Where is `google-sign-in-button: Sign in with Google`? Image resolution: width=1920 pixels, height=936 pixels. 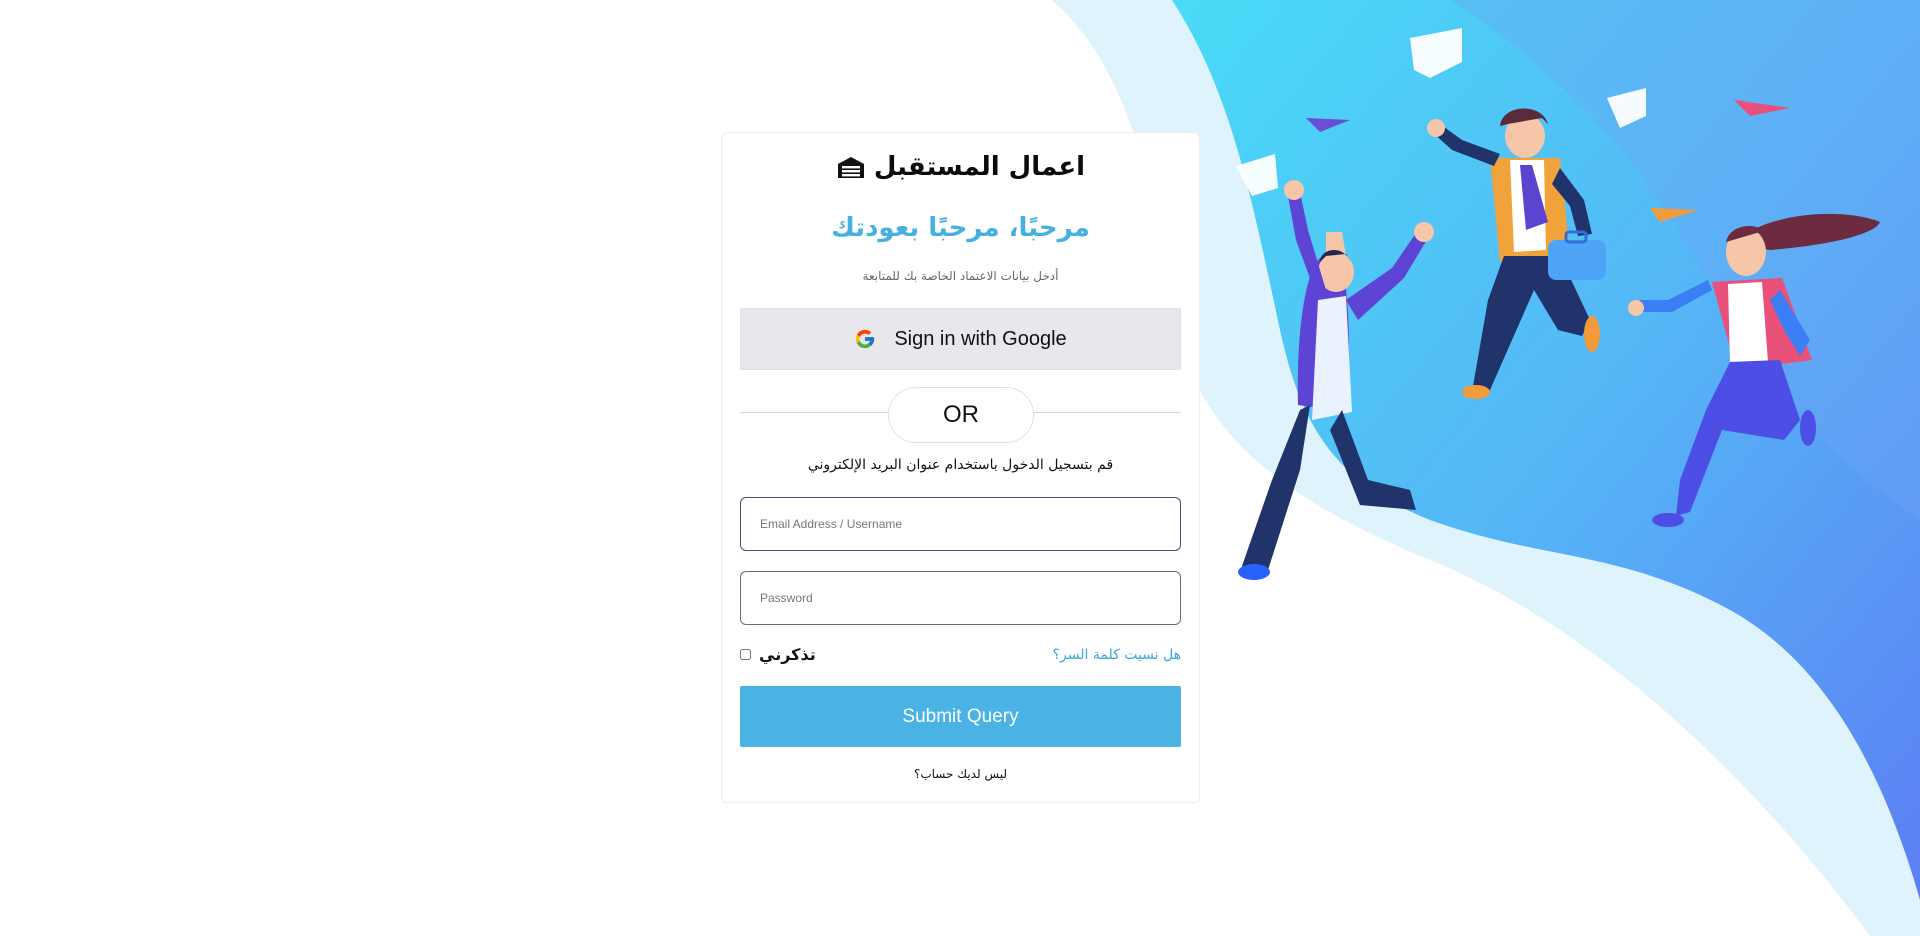 google-sign-in-button: Sign in with Google is located at coordinates (960, 339).